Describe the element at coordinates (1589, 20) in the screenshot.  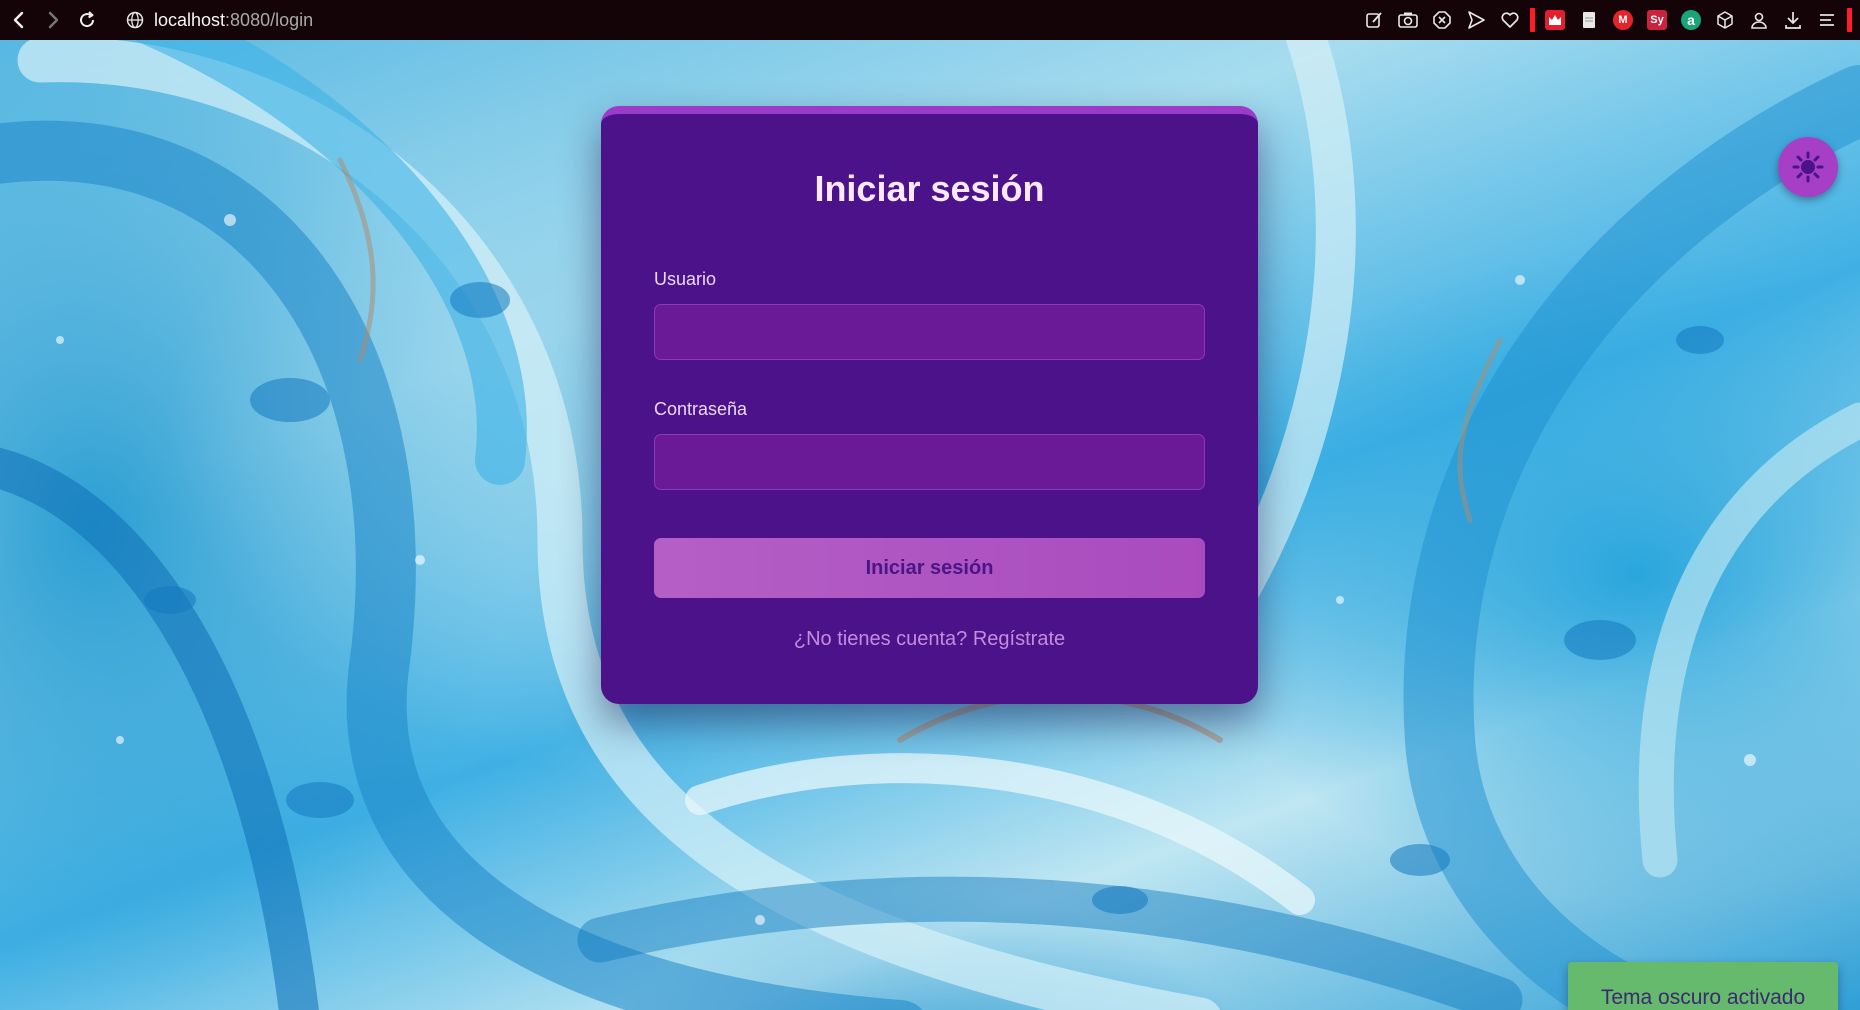
I see `document-icon` at that location.